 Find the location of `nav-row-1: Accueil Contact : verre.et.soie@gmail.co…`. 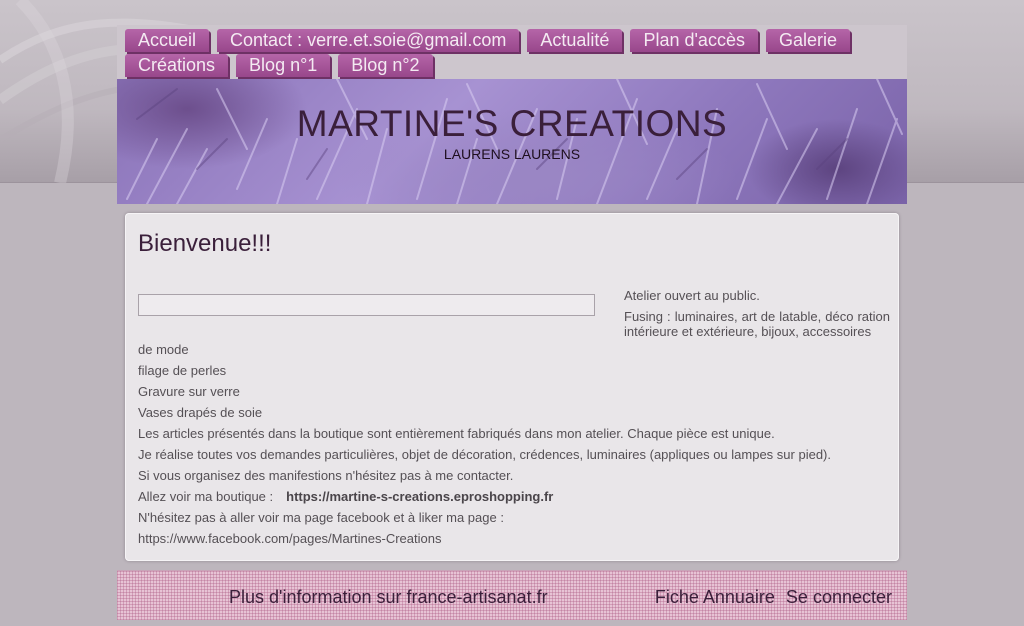

nav-row-1: Accueil Contact : verre.et.soie@gmail.co… is located at coordinates (491, 40).